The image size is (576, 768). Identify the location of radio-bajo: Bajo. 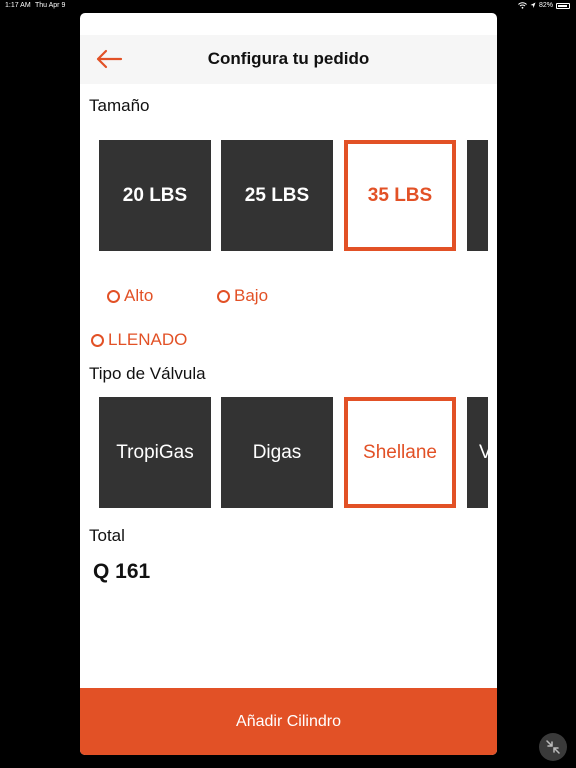
(242, 296).